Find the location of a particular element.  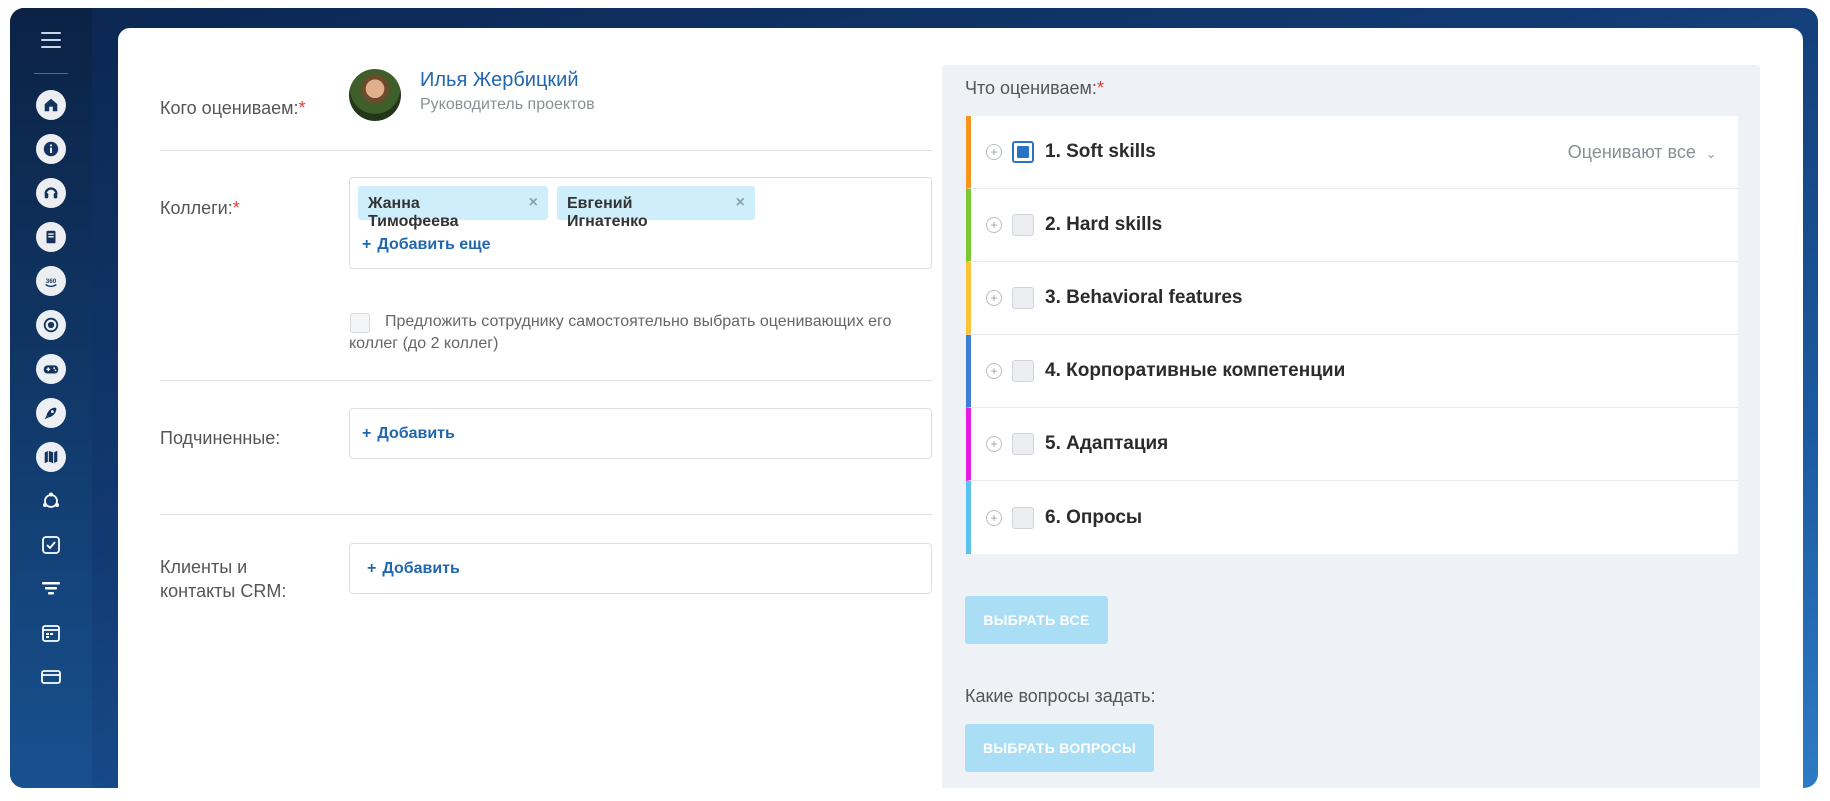

add-crm-contact-link: + Добавить is located at coordinates (413, 569).